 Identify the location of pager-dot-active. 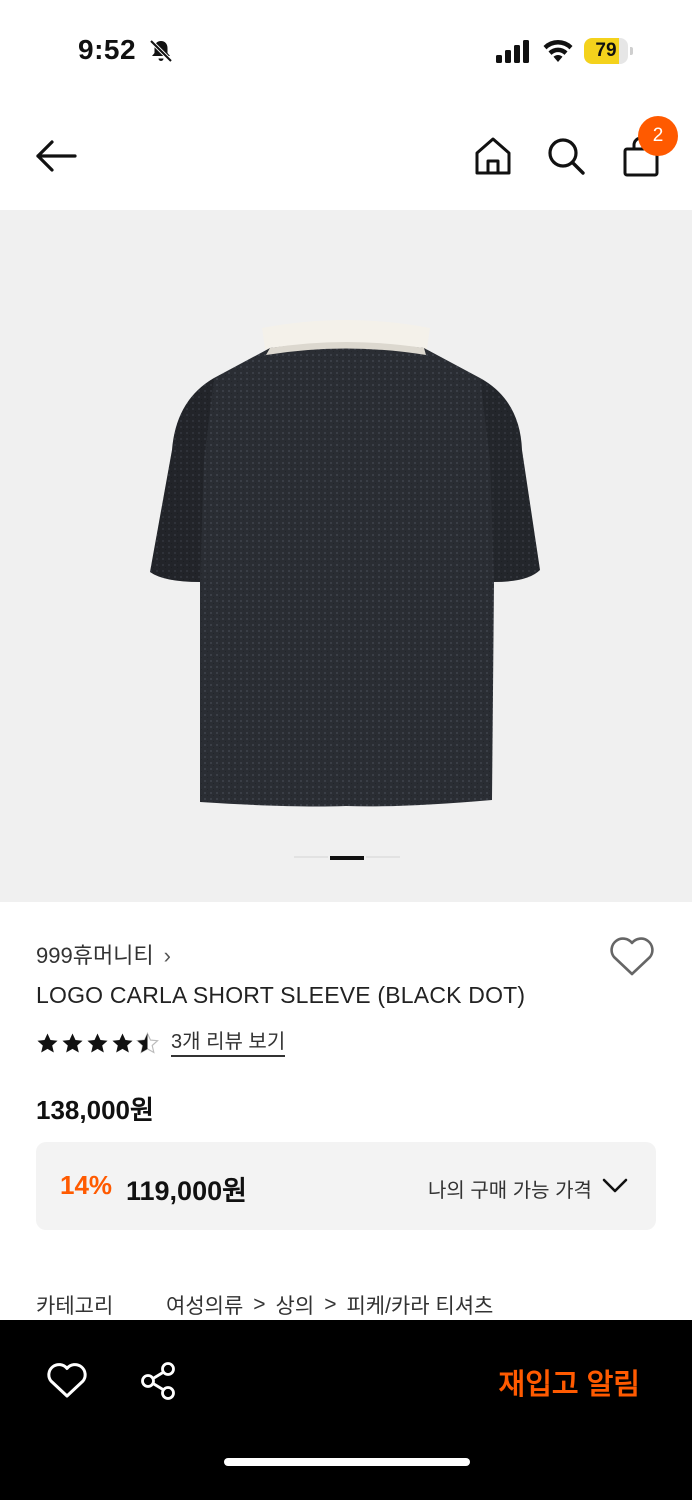
(347, 858).